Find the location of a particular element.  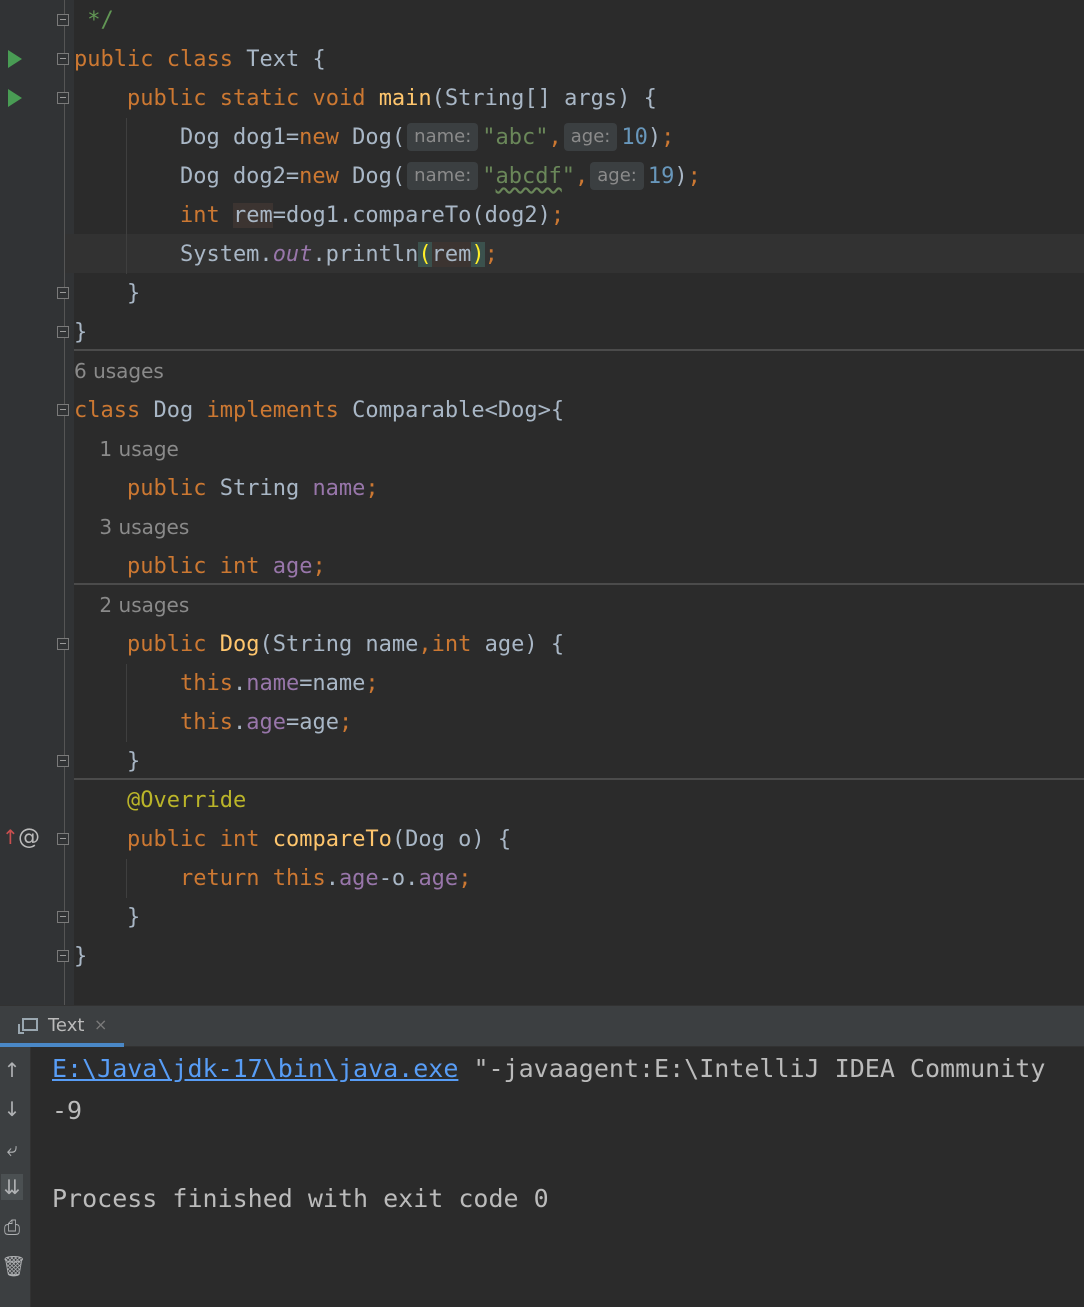

usages-hint: 1 usage is located at coordinates (126, 449).